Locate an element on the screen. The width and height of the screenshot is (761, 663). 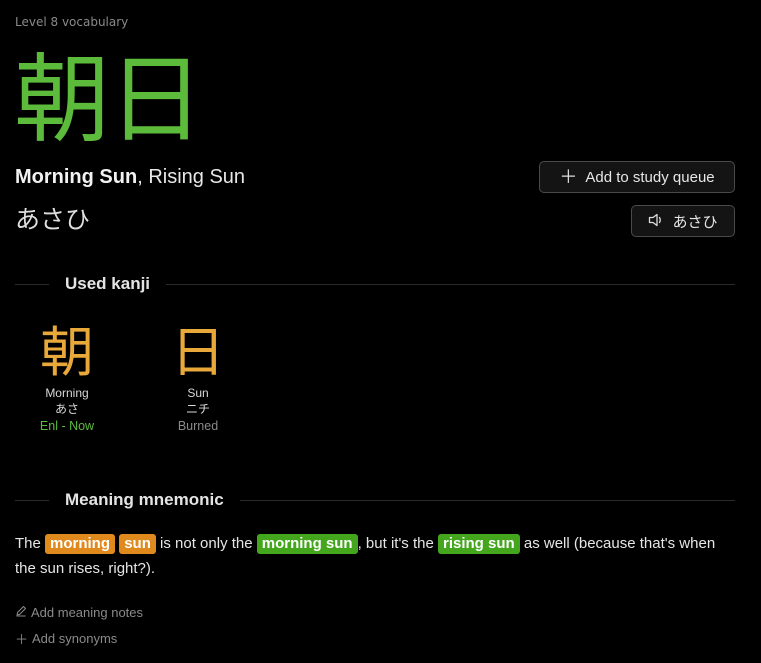
kanji-status: Enl - Now is located at coordinates (67, 426).